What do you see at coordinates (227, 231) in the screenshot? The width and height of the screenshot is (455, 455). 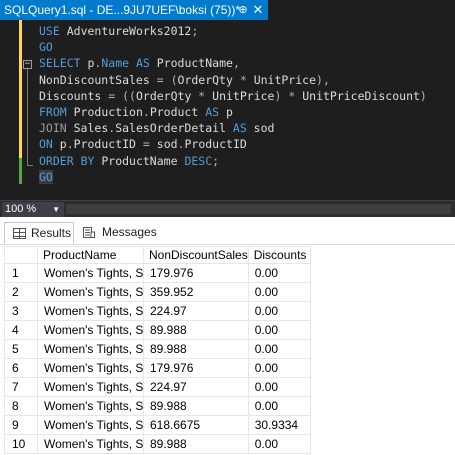 I see `results-tab-bar: Results Messages` at bounding box center [227, 231].